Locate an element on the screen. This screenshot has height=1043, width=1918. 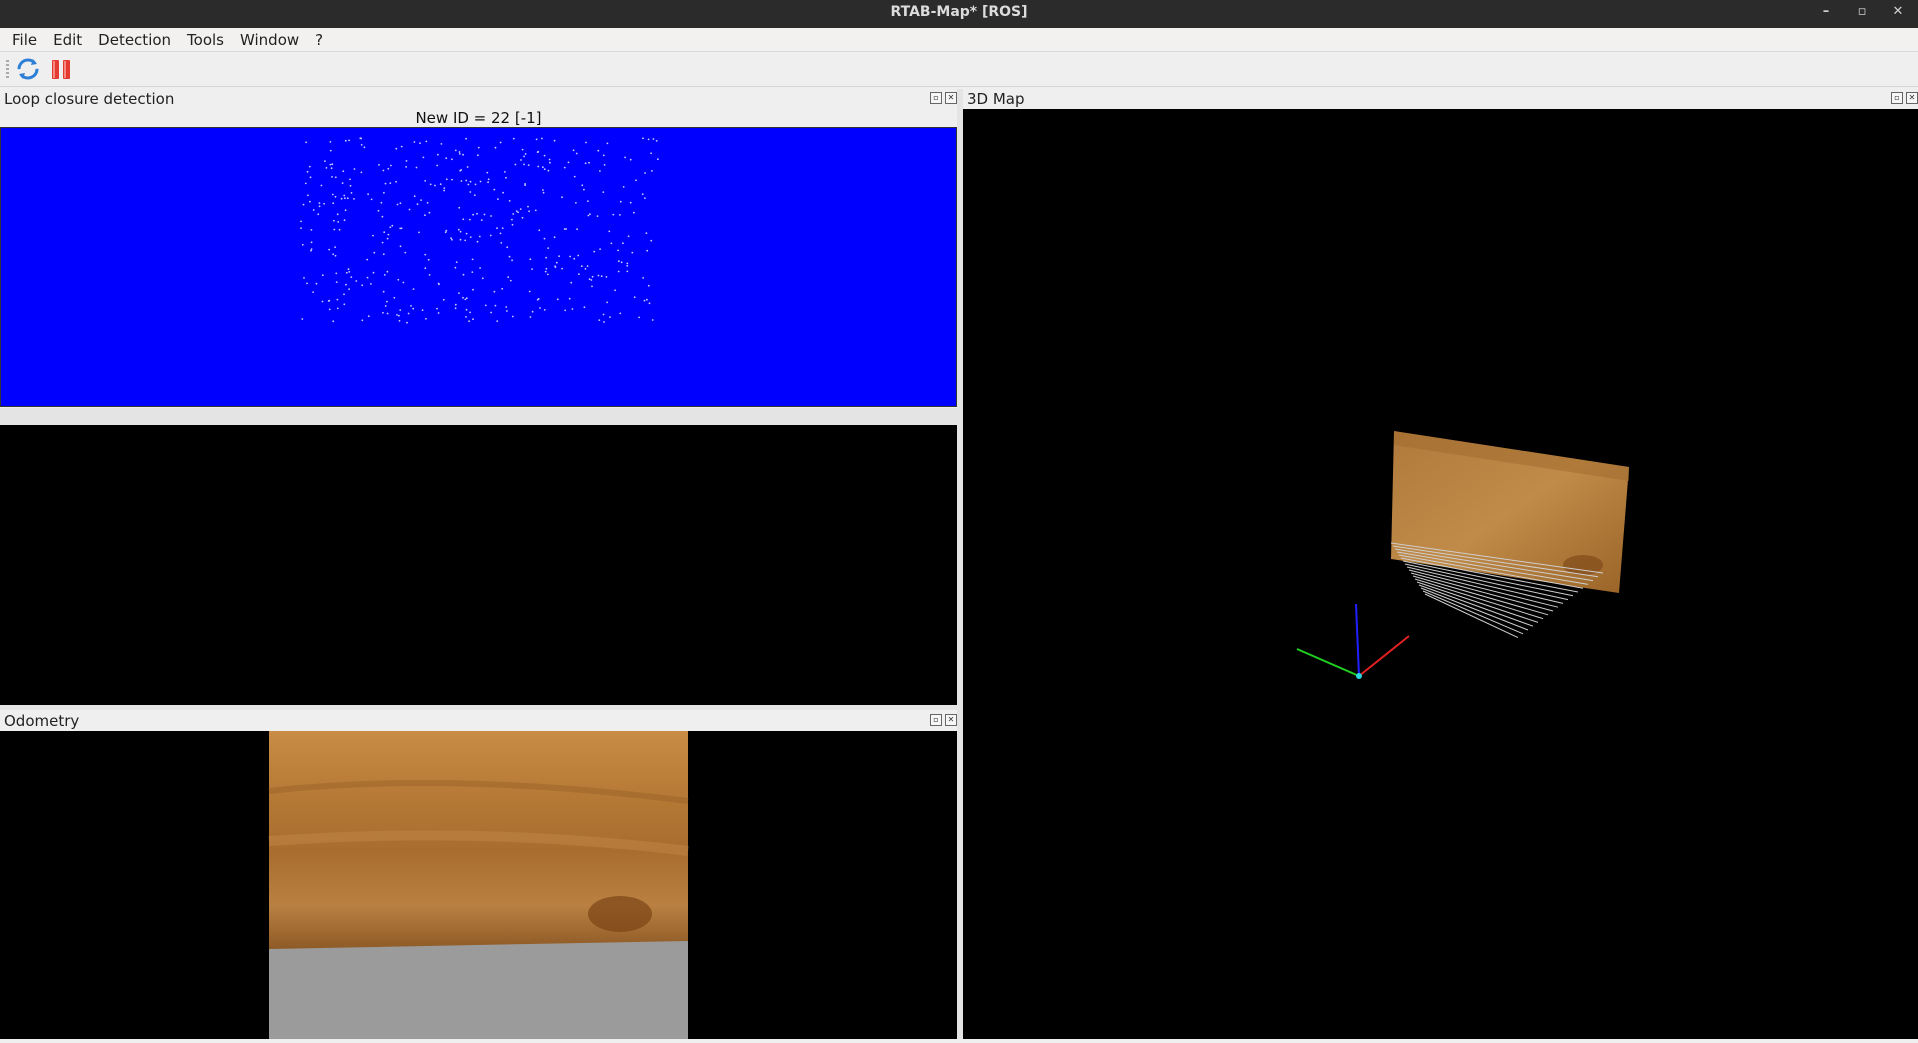
close-button: ✕ is located at coordinates (1898, 13).